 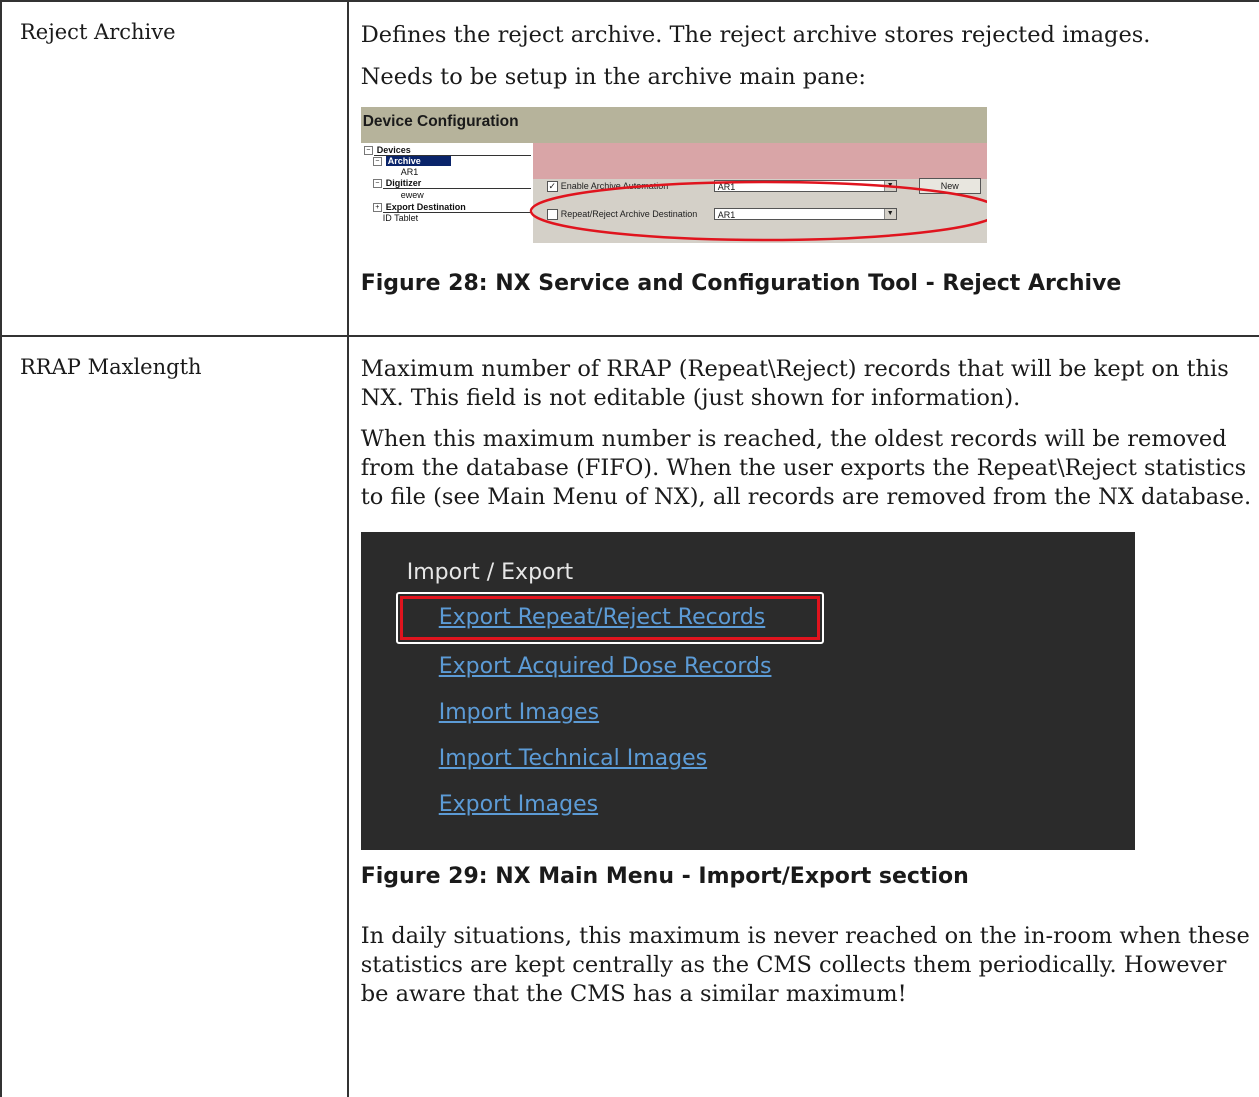 What do you see at coordinates (98, 32) in the screenshot?
I see `parameter-name: Reject Archive` at bounding box center [98, 32].